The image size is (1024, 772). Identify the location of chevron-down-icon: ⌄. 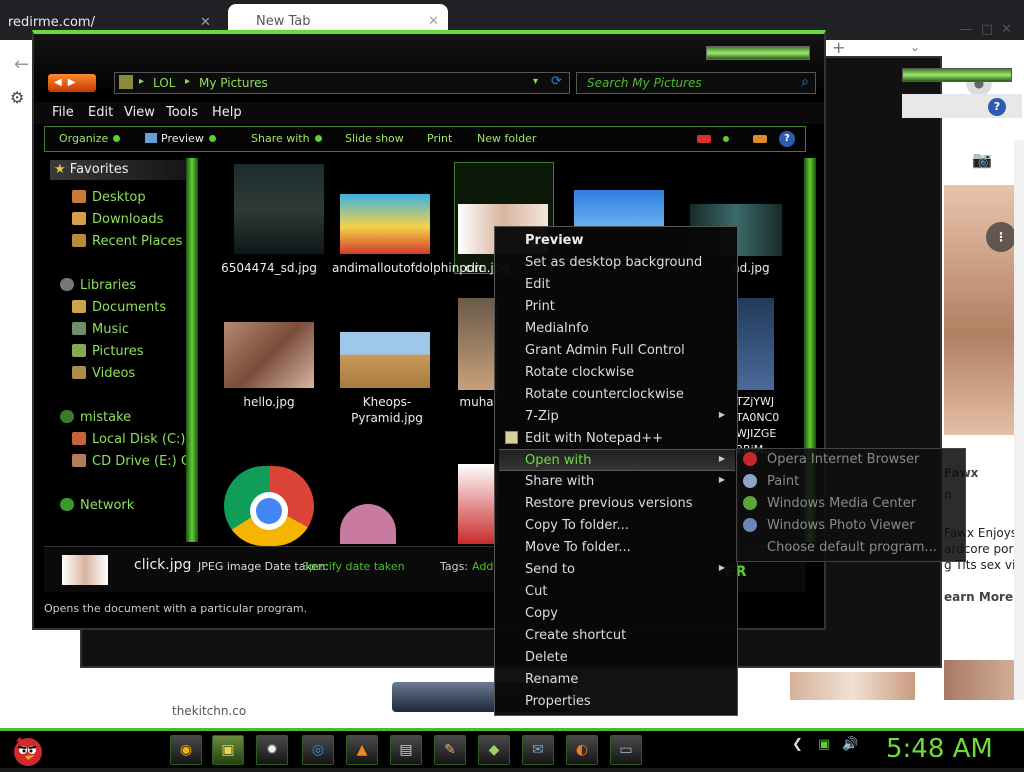
(915, 47).